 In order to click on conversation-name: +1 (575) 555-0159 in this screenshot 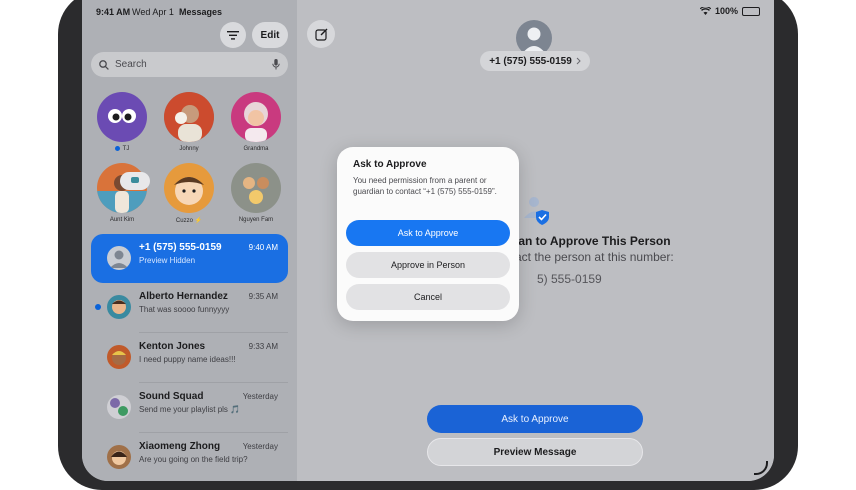, I will do `click(180, 247)`.